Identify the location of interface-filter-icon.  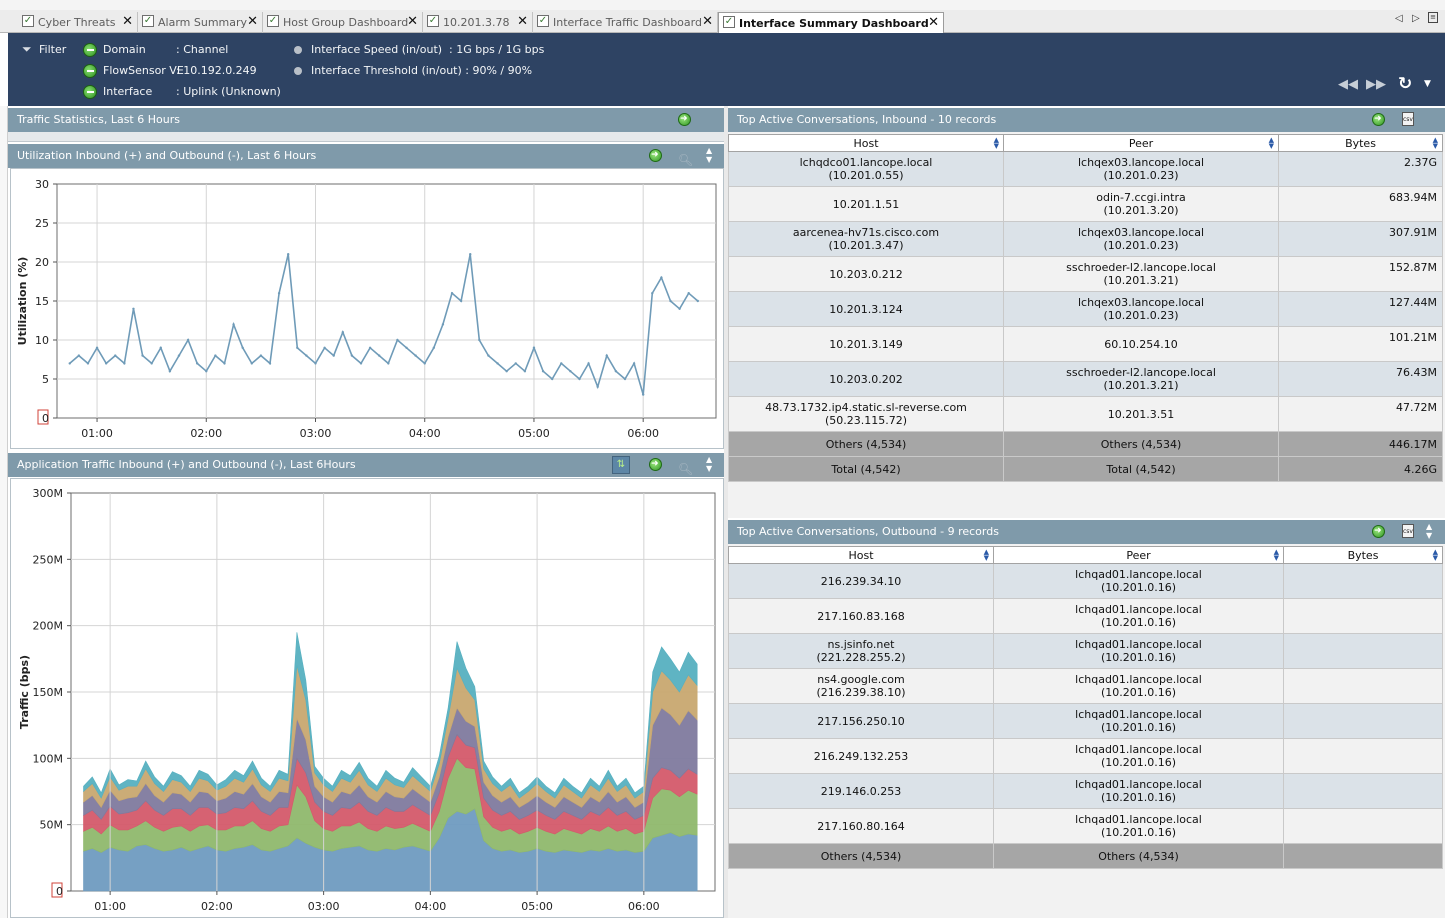
(90, 92).